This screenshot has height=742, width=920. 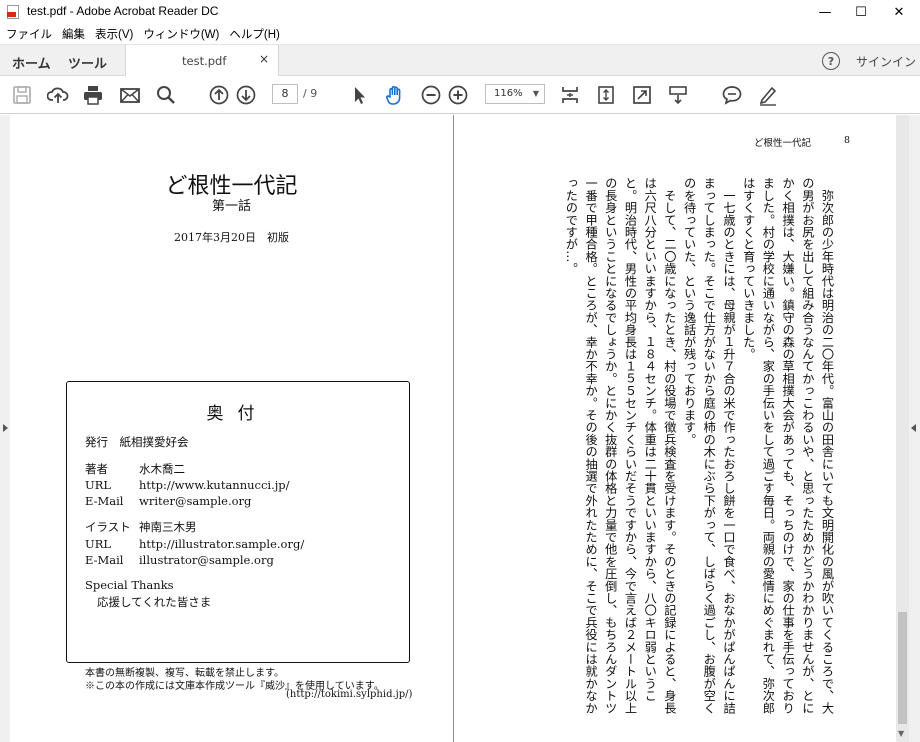 What do you see at coordinates (87, 62) in the screenshot?
I see `tab-tools: ツール` at bounding box center [87, 62].